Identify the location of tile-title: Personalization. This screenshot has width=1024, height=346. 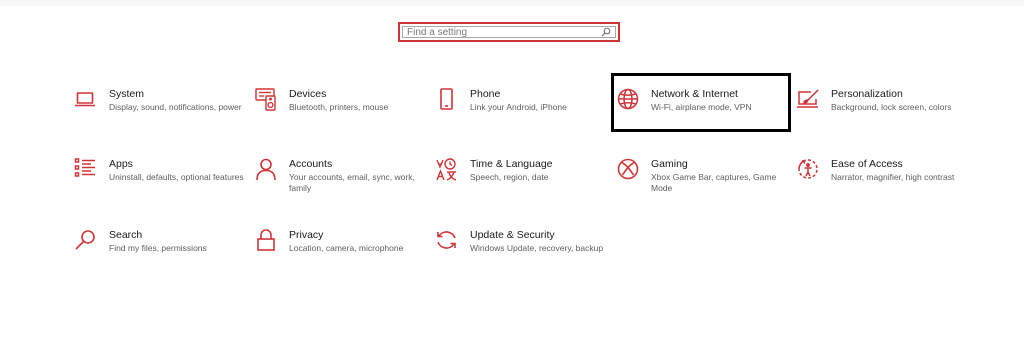
(867, 94).